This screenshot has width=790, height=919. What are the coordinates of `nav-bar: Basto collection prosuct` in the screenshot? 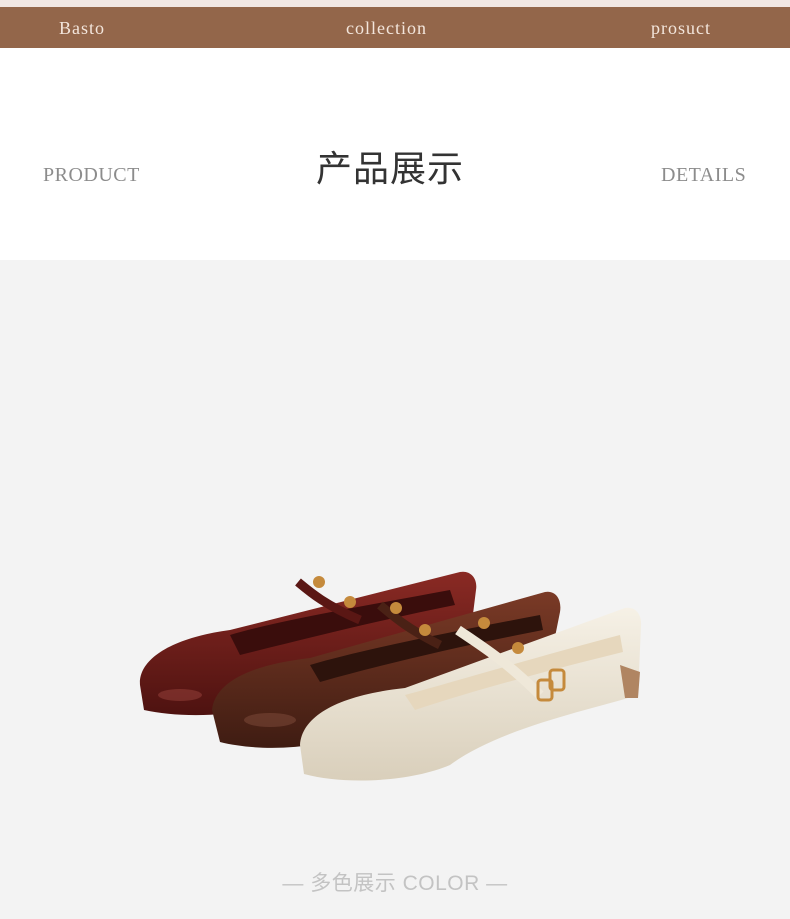 It's located at (395, 27).